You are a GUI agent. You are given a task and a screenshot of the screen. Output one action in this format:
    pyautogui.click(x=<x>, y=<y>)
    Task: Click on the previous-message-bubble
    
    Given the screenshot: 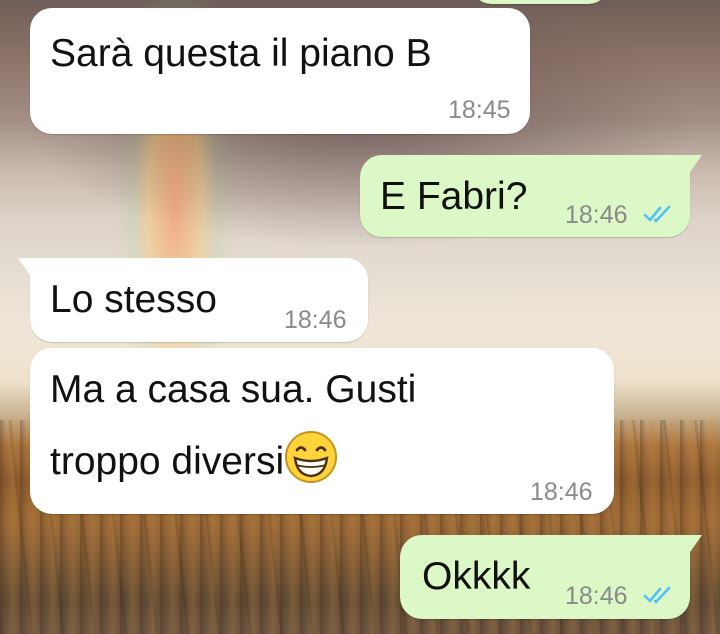 What is the action you would take?
    pyautogui.click(x=540, y=2)
    